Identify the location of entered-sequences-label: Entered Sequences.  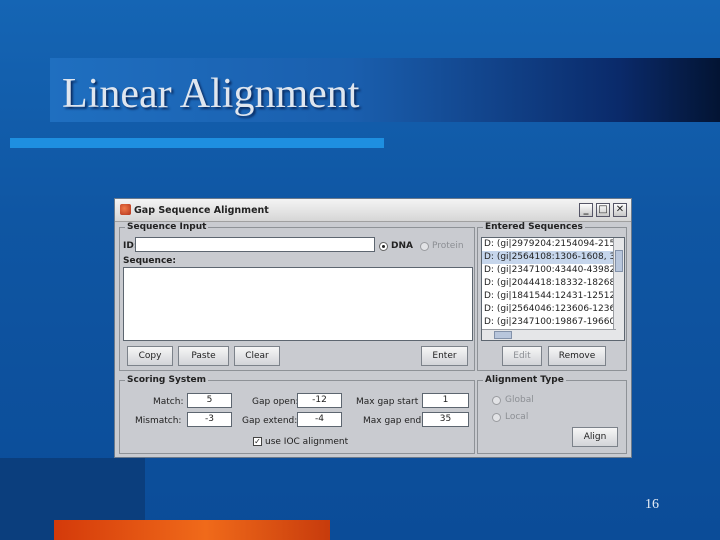
(534, 227).